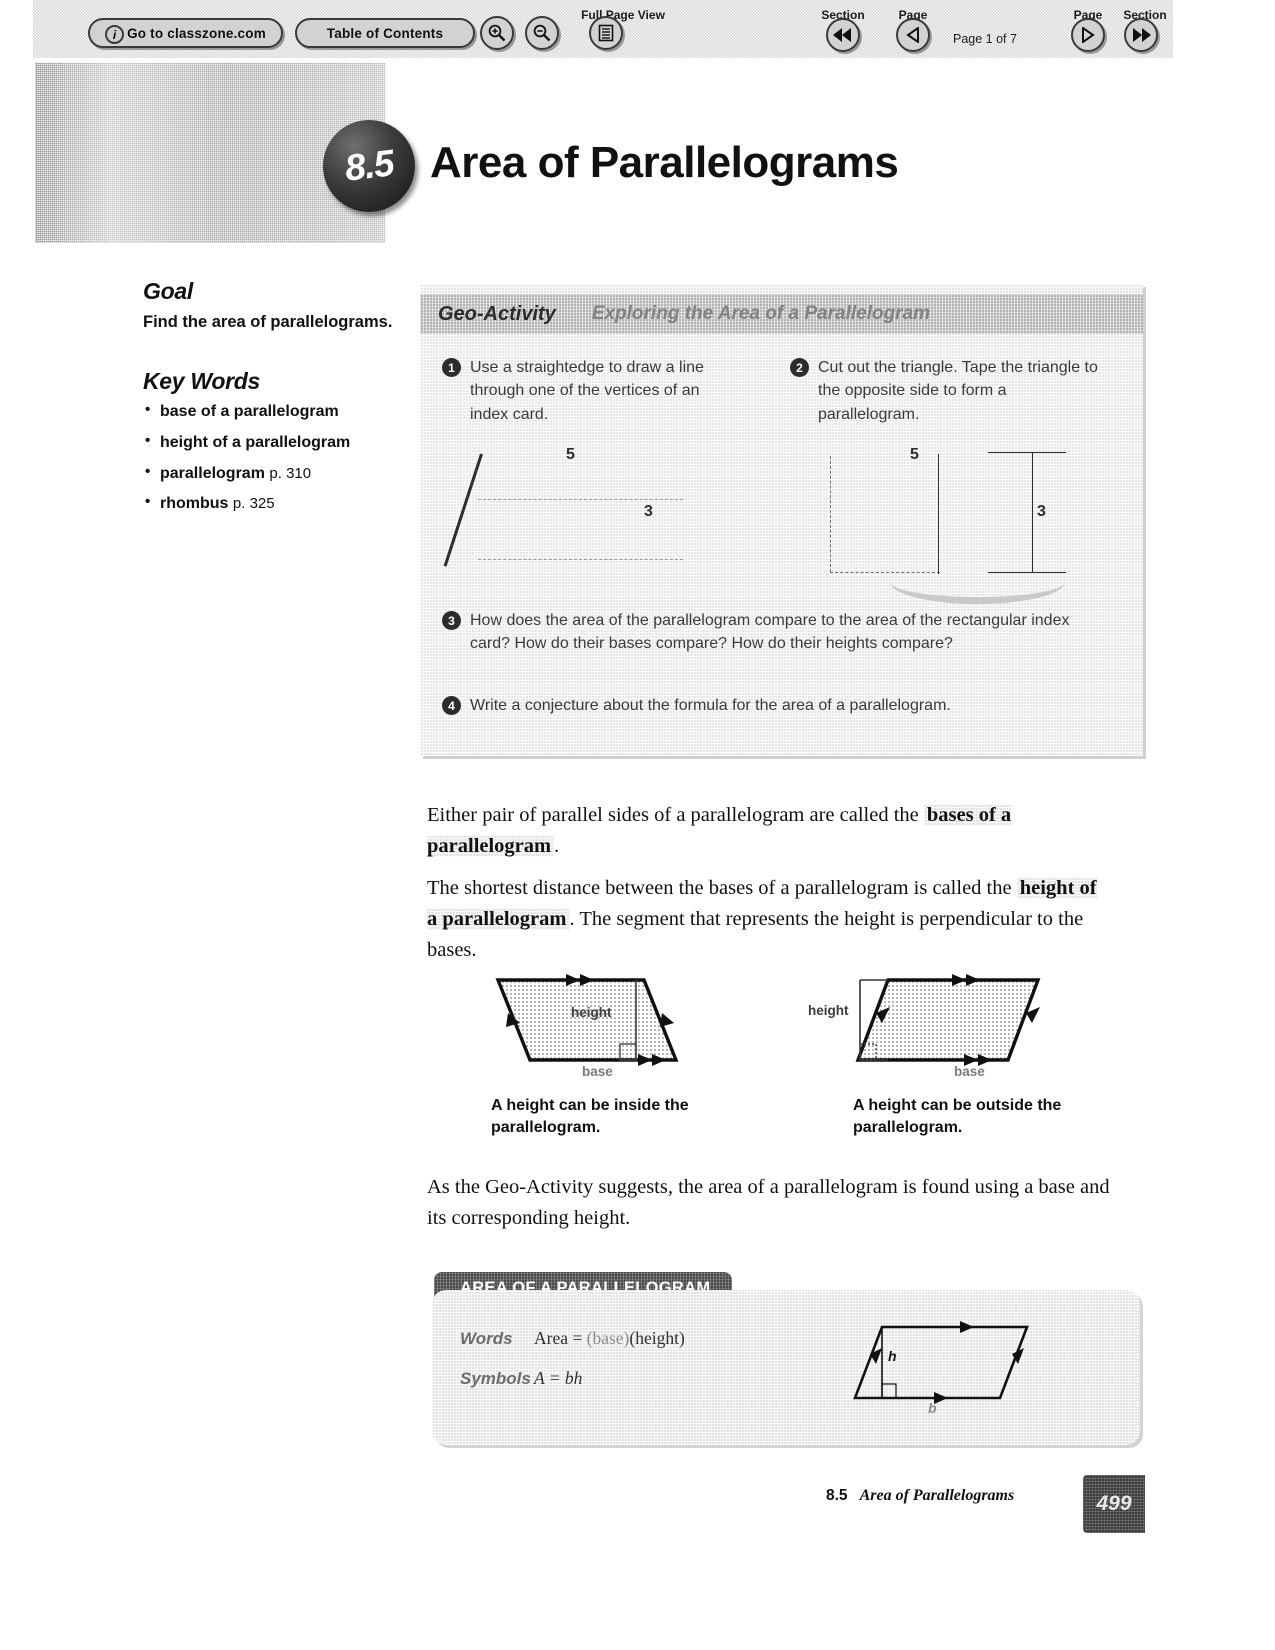  Describe the element at coordinates (451, 705) in the screenshot. I see `step-number: 4` at that location.